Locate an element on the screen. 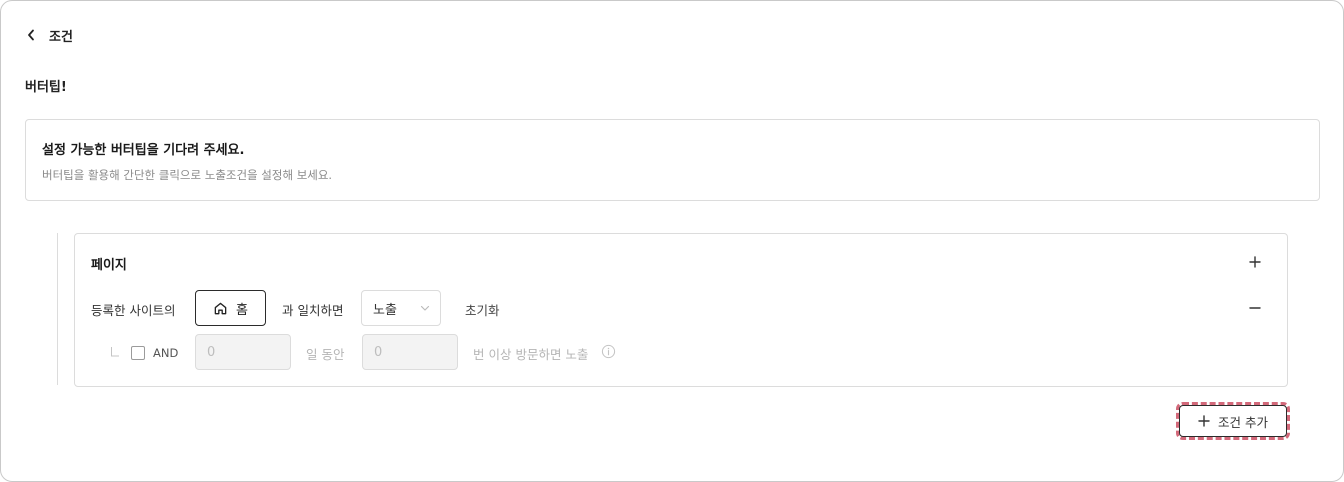  home-chip-button: 홈 is located at coordinates (230, 308).